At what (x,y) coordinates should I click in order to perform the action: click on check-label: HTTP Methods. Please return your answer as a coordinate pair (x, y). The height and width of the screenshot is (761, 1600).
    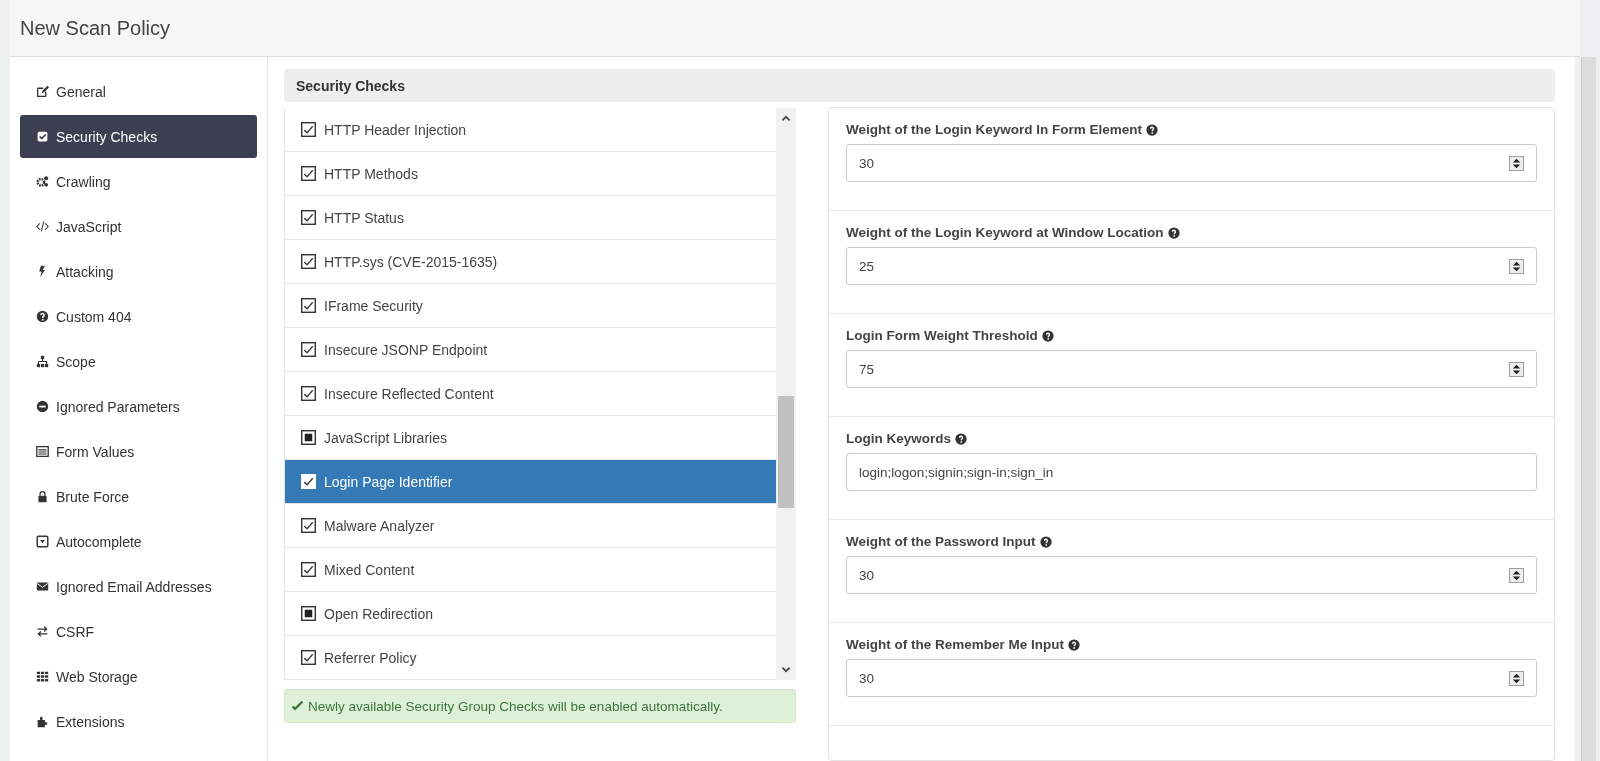
    Looking at the image, I should click on (371, 173).